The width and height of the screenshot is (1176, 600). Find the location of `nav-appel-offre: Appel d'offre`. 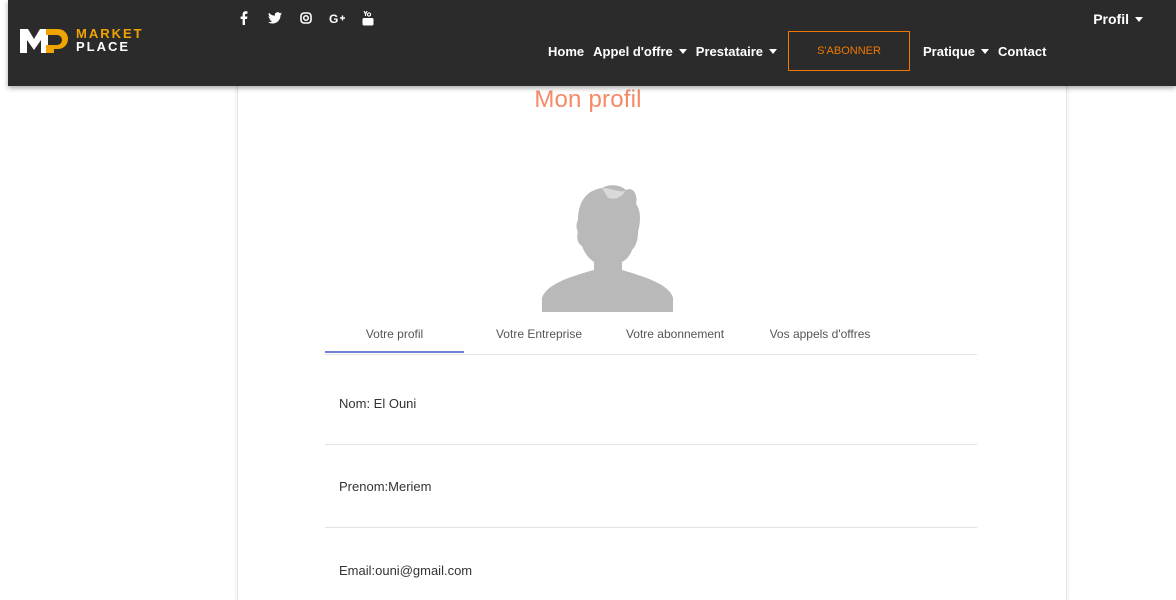

nav-appel-offre: Appel d'offre is located at coordinates (640, 51).